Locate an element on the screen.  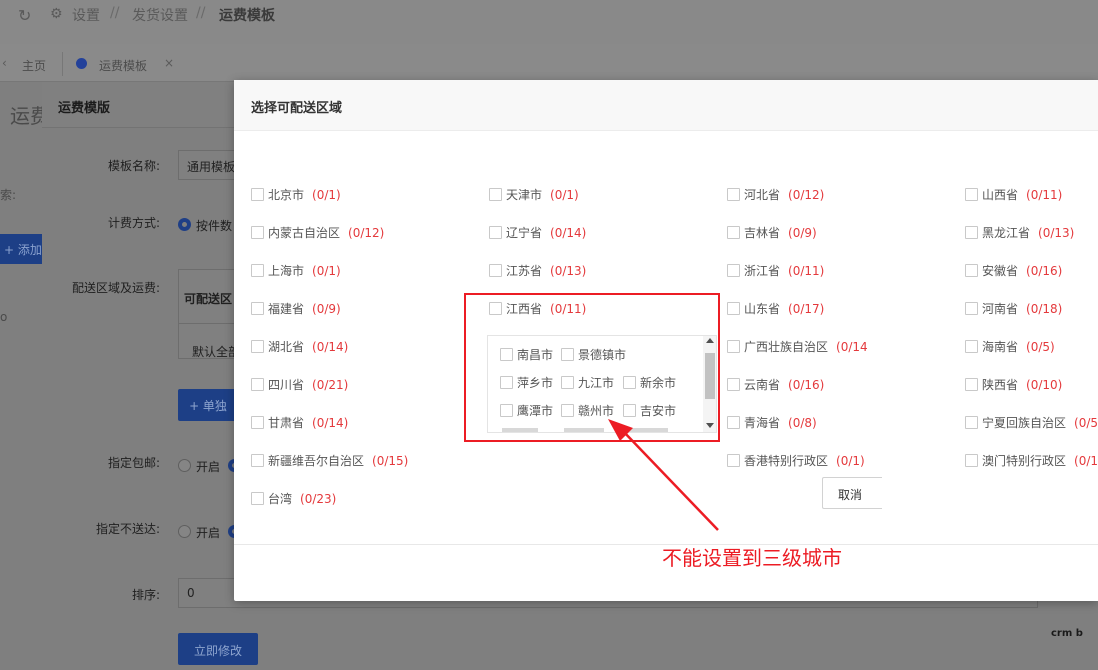
province-count: (0/14 is located at coordinates (852, 347).